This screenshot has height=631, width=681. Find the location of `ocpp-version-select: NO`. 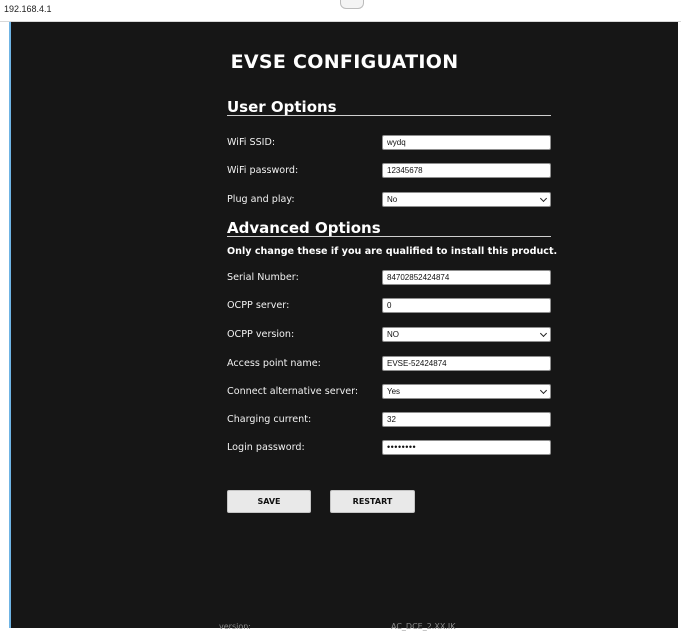

ocpp-version-select: NO is located at coordinates (466, 334).